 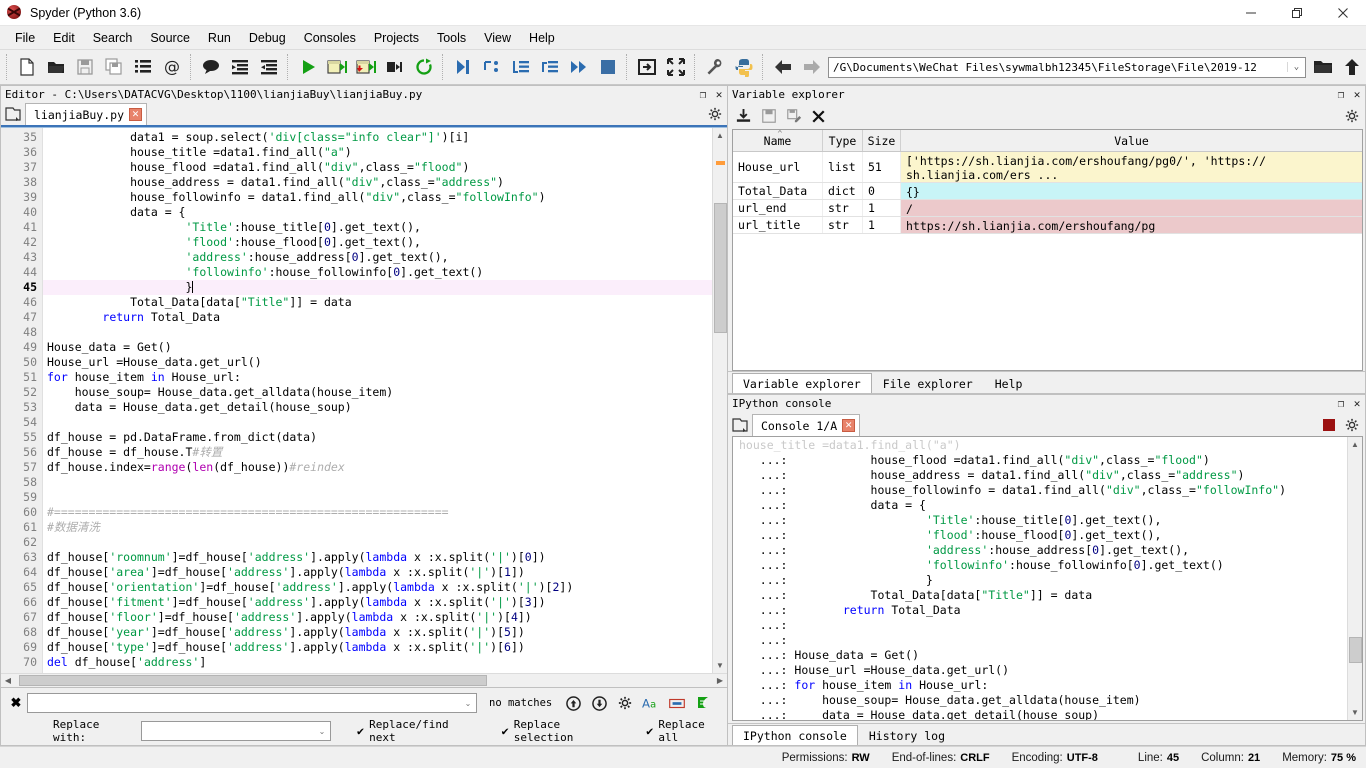 I want to click on open-folder-icon, so click(x=1322, y=67).